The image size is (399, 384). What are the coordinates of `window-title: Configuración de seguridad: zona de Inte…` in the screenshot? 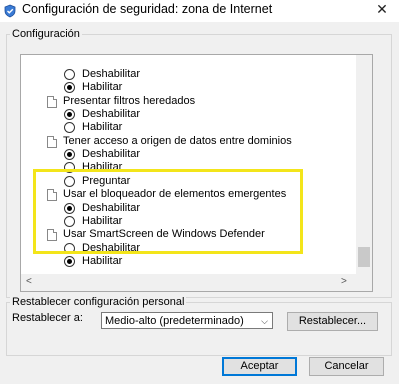 It's located at (147, 9).